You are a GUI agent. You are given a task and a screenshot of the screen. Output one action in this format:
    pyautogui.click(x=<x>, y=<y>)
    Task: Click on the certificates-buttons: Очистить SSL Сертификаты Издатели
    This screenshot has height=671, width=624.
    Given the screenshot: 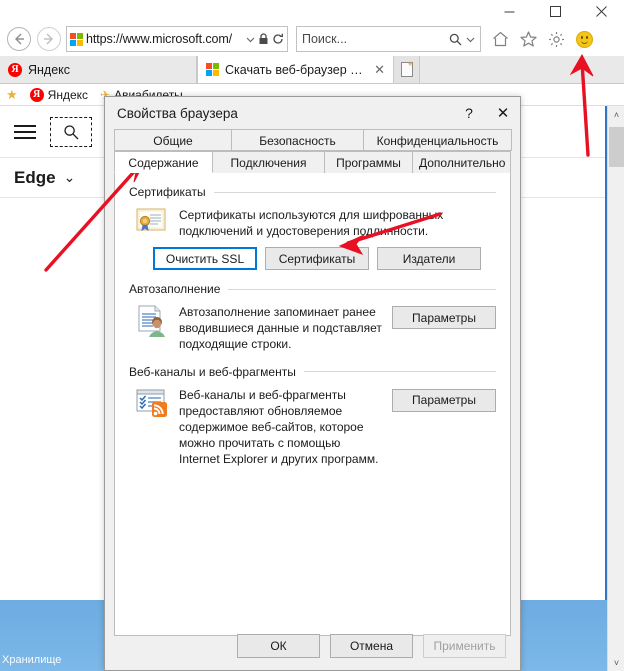 What is the action you would take?
    pyautogui.click(x=312, y=255)
    